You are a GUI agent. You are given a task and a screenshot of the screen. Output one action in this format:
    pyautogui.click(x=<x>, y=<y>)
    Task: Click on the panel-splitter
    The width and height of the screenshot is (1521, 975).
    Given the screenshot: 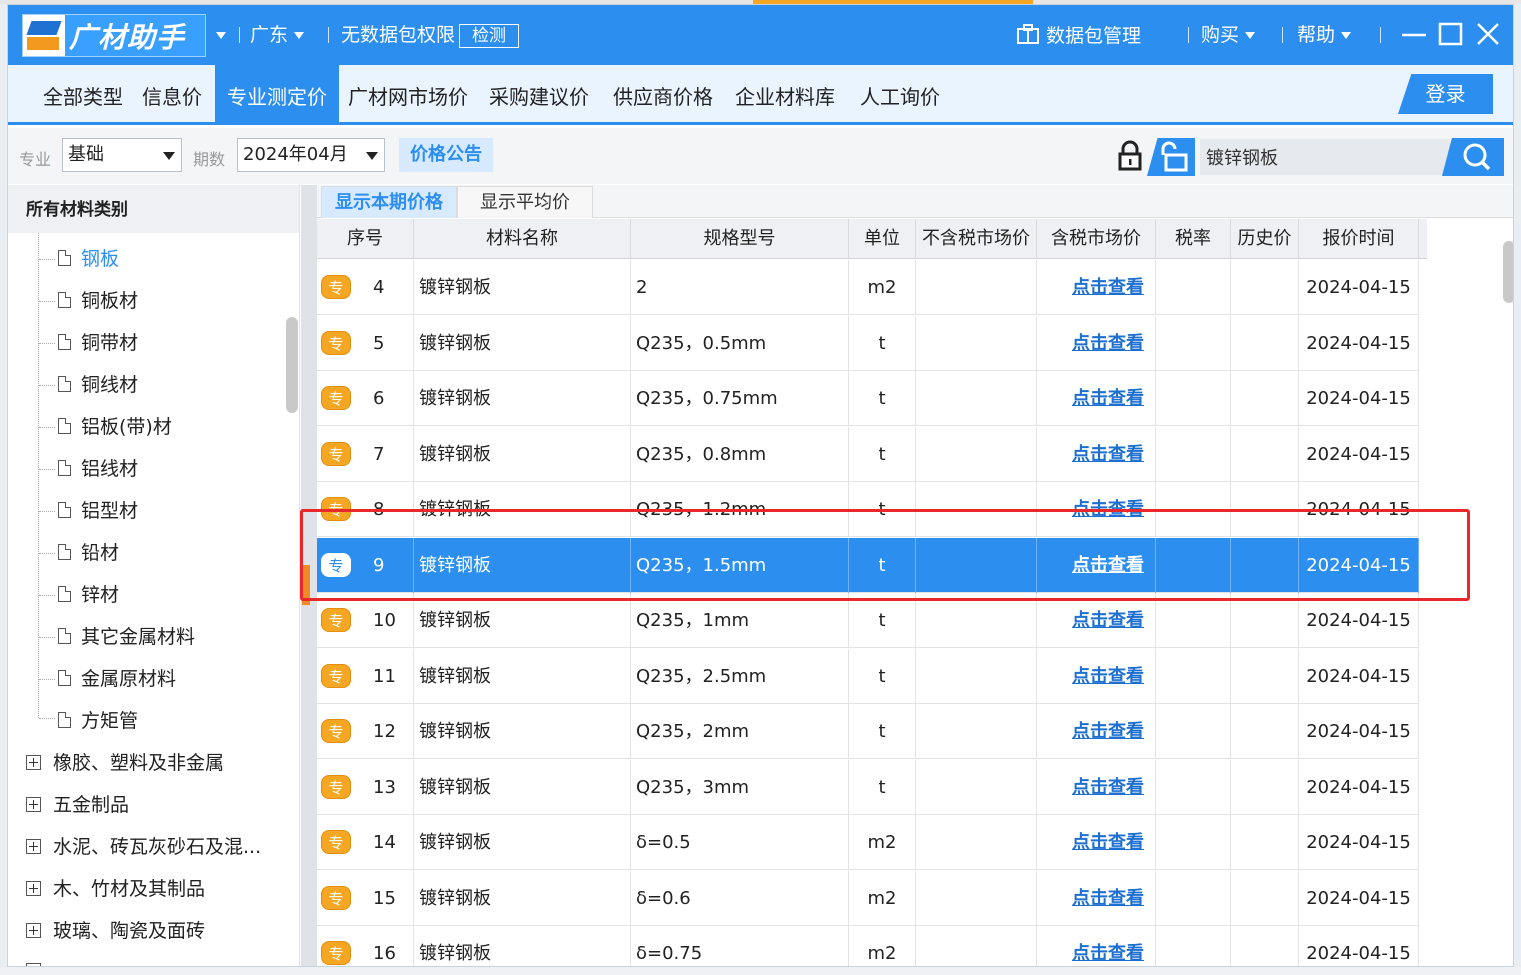 What is the action you would take?
    pyautogui.click(x=309, y=575)
    